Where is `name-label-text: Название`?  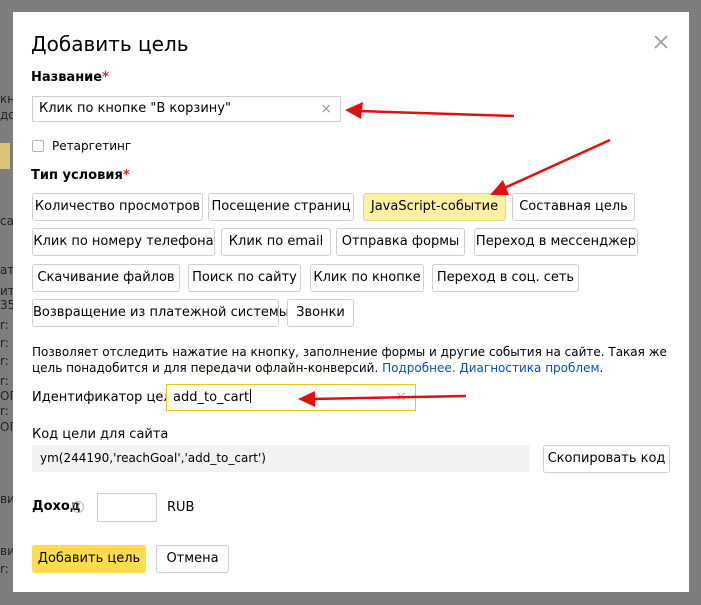 name-label-text: Название is located at coordinates (67, 77).